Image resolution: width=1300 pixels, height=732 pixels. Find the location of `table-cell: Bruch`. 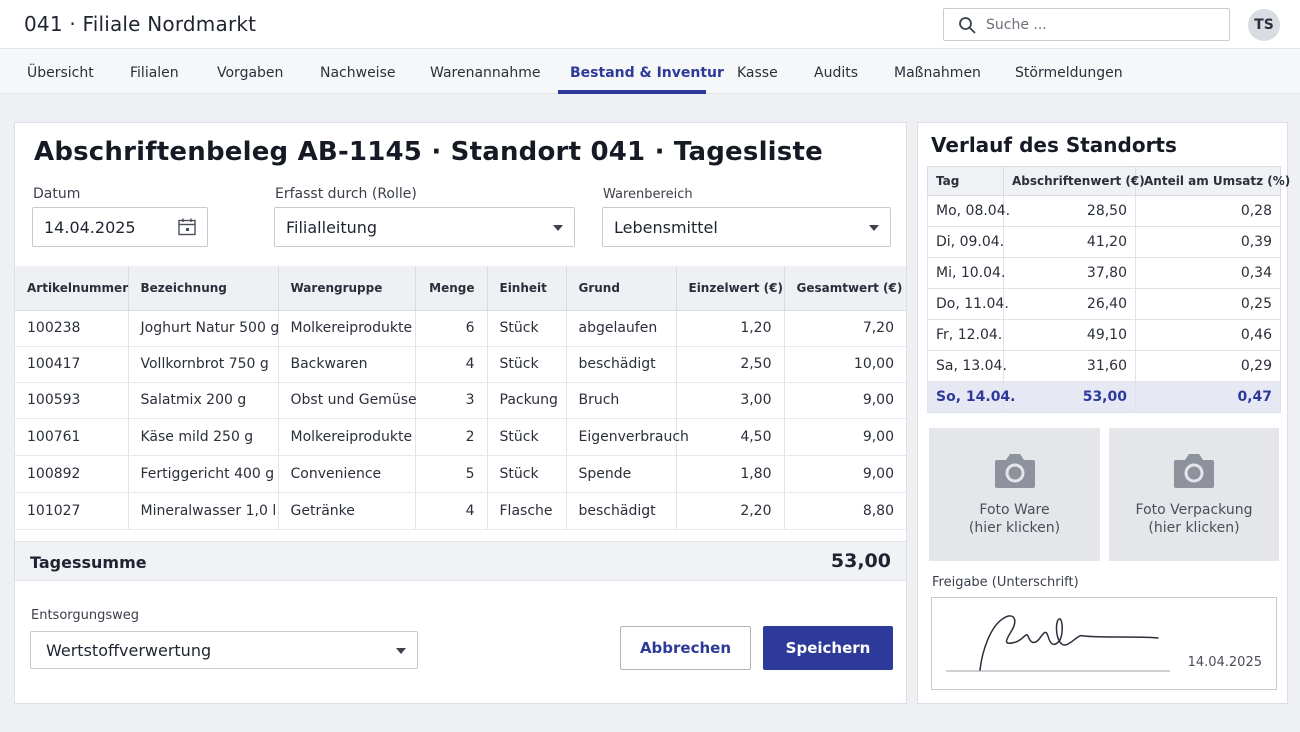

table-cell: Bruch is located at coordinates (621, 400).